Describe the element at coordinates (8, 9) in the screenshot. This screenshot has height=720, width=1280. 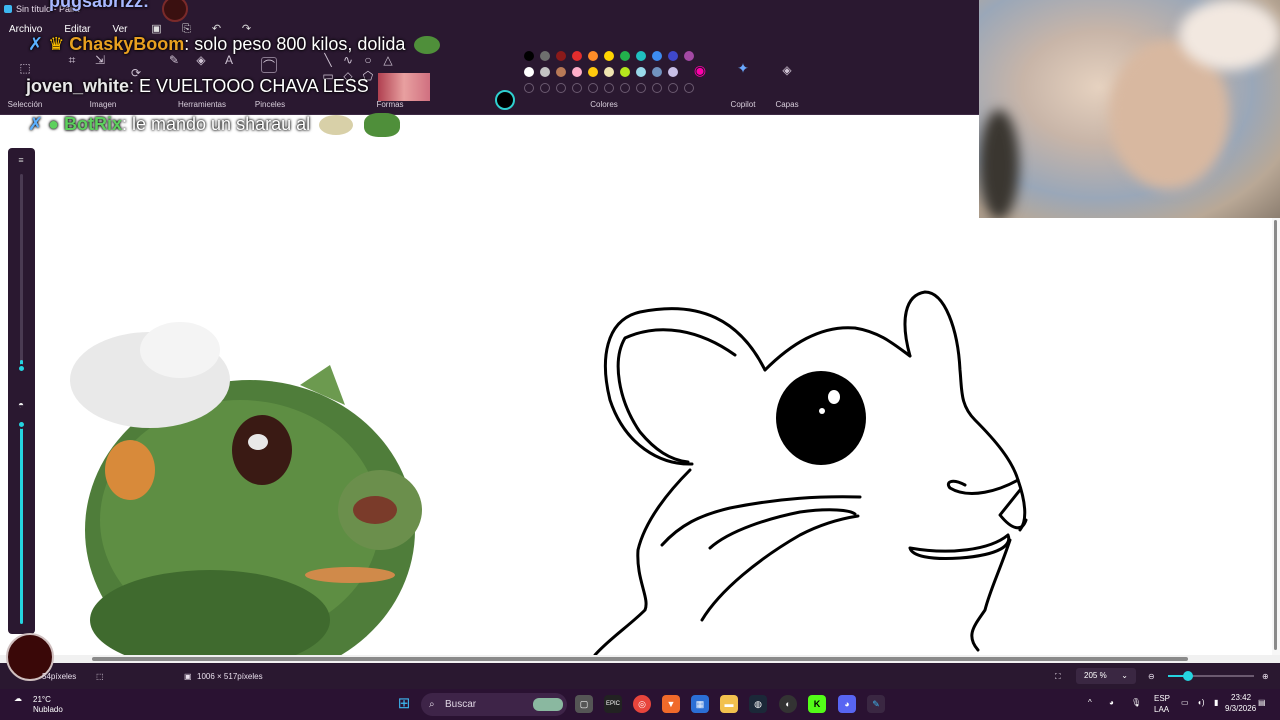
I see `paint-icon` at that location.